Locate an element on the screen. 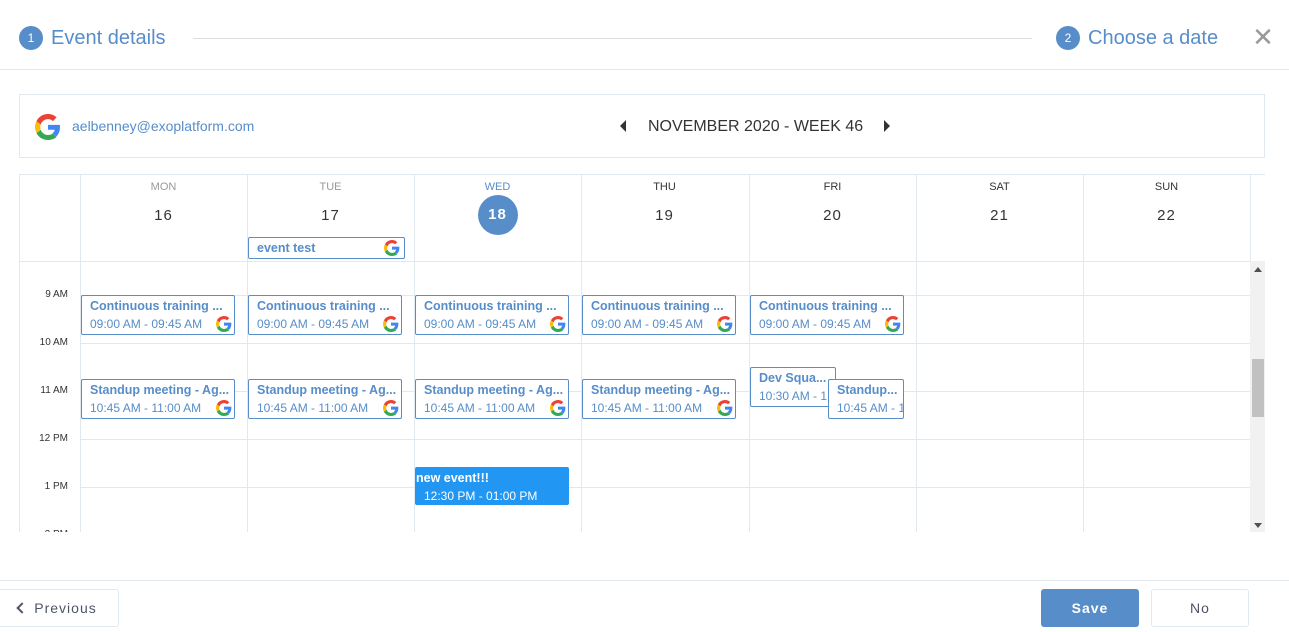 The height and width of the screenshot is (632, 1289). calendar-scrollbar is located at coordinates (1257, 396).